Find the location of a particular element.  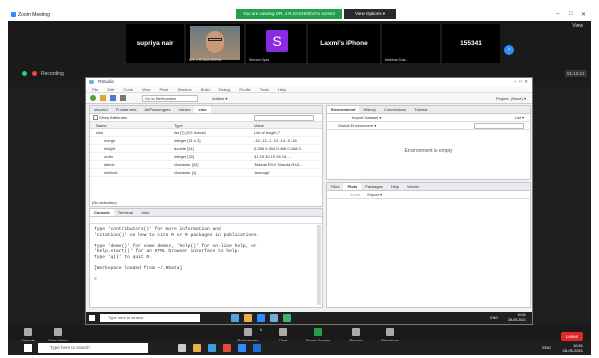

participant-tile: supriya nair is located at coordinates (155, 43).